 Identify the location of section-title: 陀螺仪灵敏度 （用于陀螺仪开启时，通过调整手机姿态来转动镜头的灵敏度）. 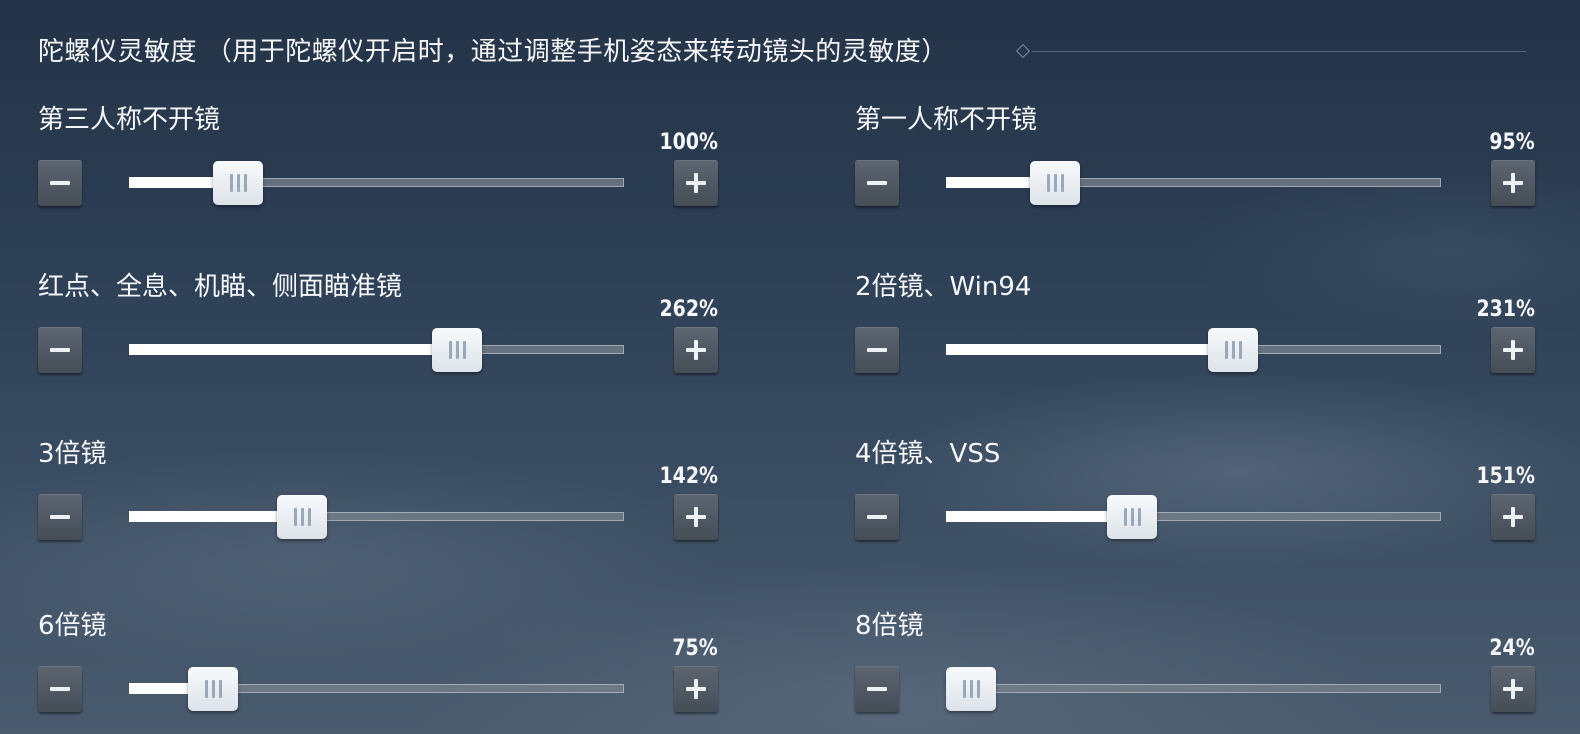
(493, 52).